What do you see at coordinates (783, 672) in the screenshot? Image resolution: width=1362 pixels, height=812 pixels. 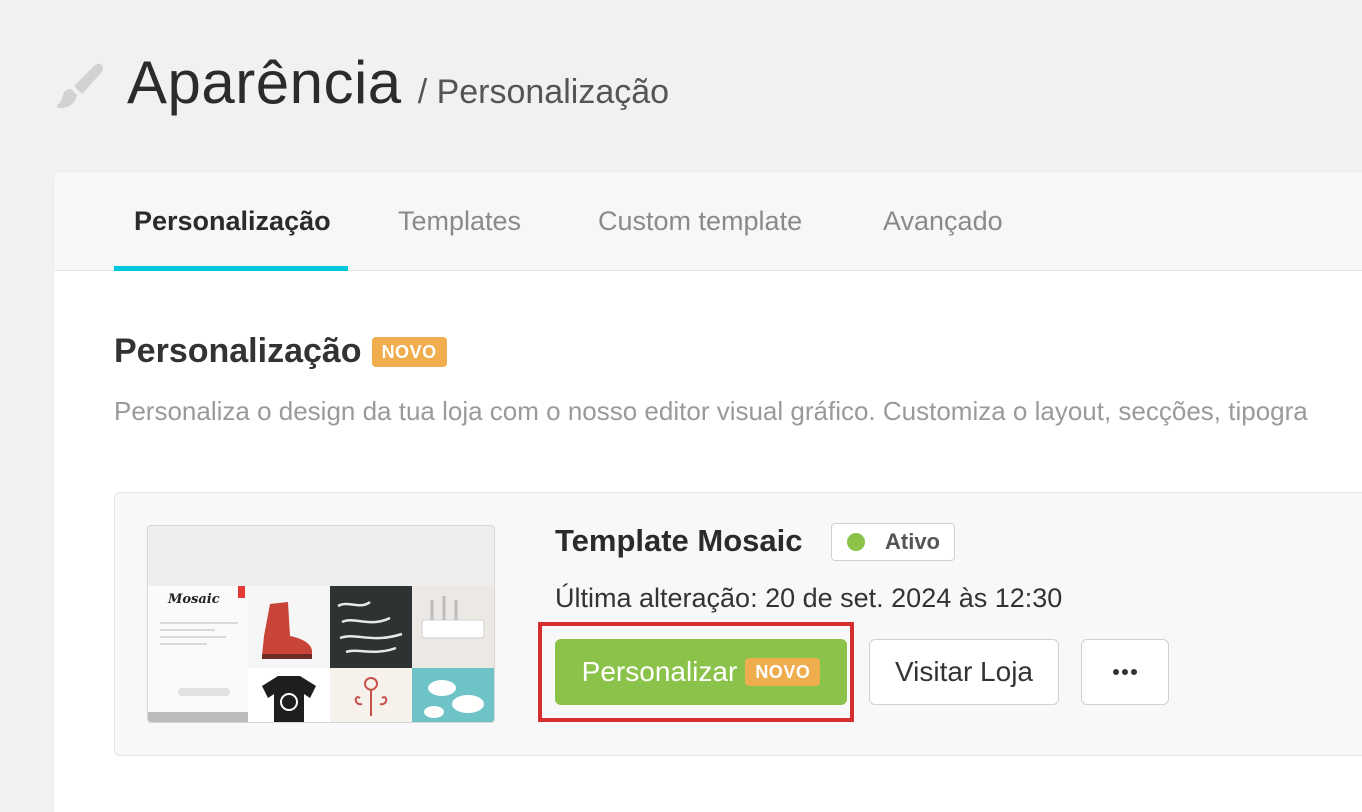 I see `customize-new-badge: NOVO` at bounding box center [783, 672].